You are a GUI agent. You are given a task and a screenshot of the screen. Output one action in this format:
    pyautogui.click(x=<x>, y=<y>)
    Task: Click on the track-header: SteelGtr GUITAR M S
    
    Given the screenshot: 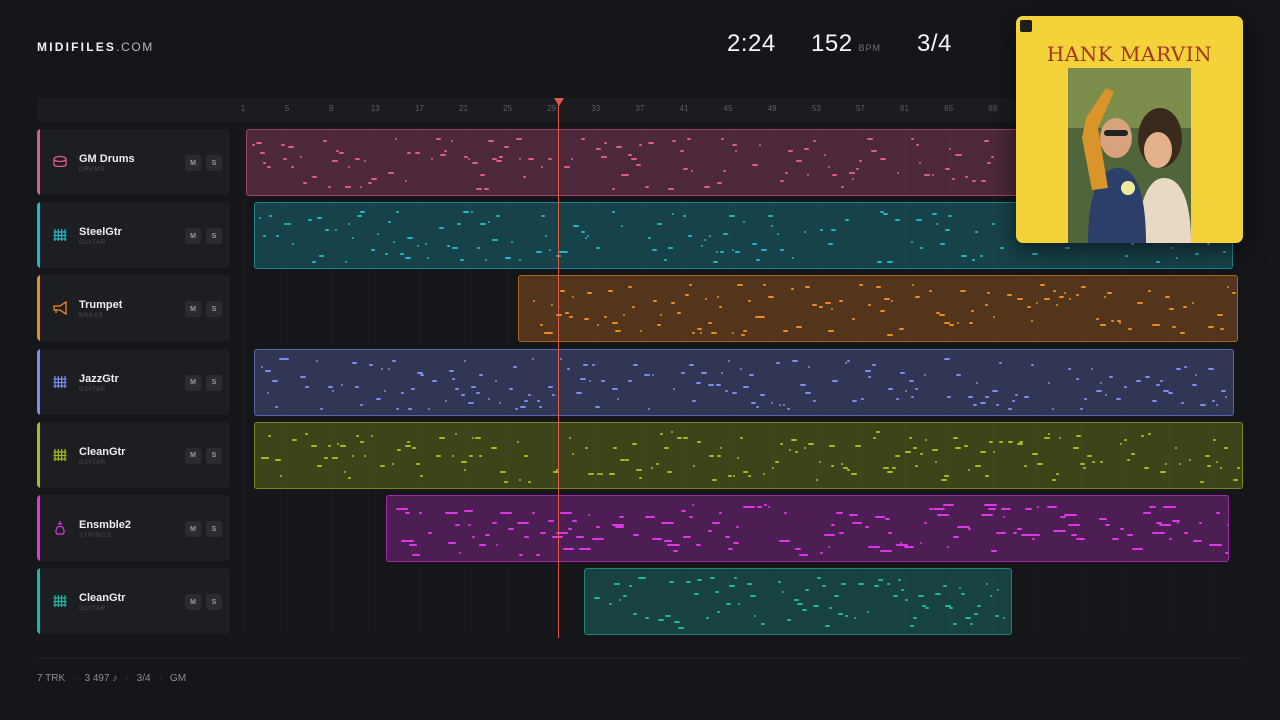 What is the action you would take?
    pyautogui.click(x=133, y=235)
    